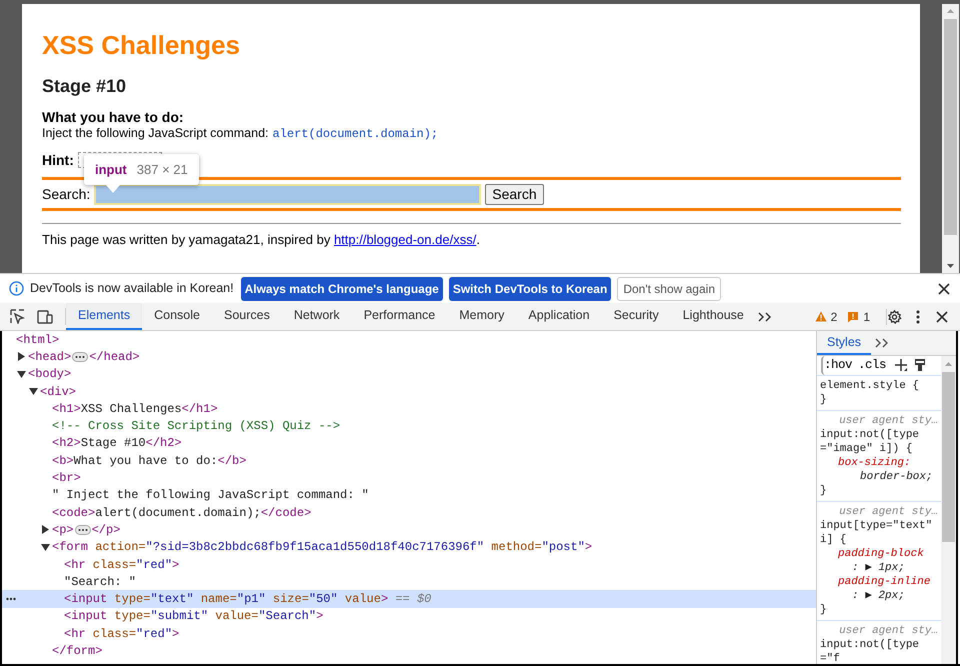 Image resolution: width=960 pixels, height=666 pixels. What do you see at coordinates (879, 588) in the screenshot?
I see `style-declaration: padding-inline : ▶ 2px;` at bounding box center [879, 588].